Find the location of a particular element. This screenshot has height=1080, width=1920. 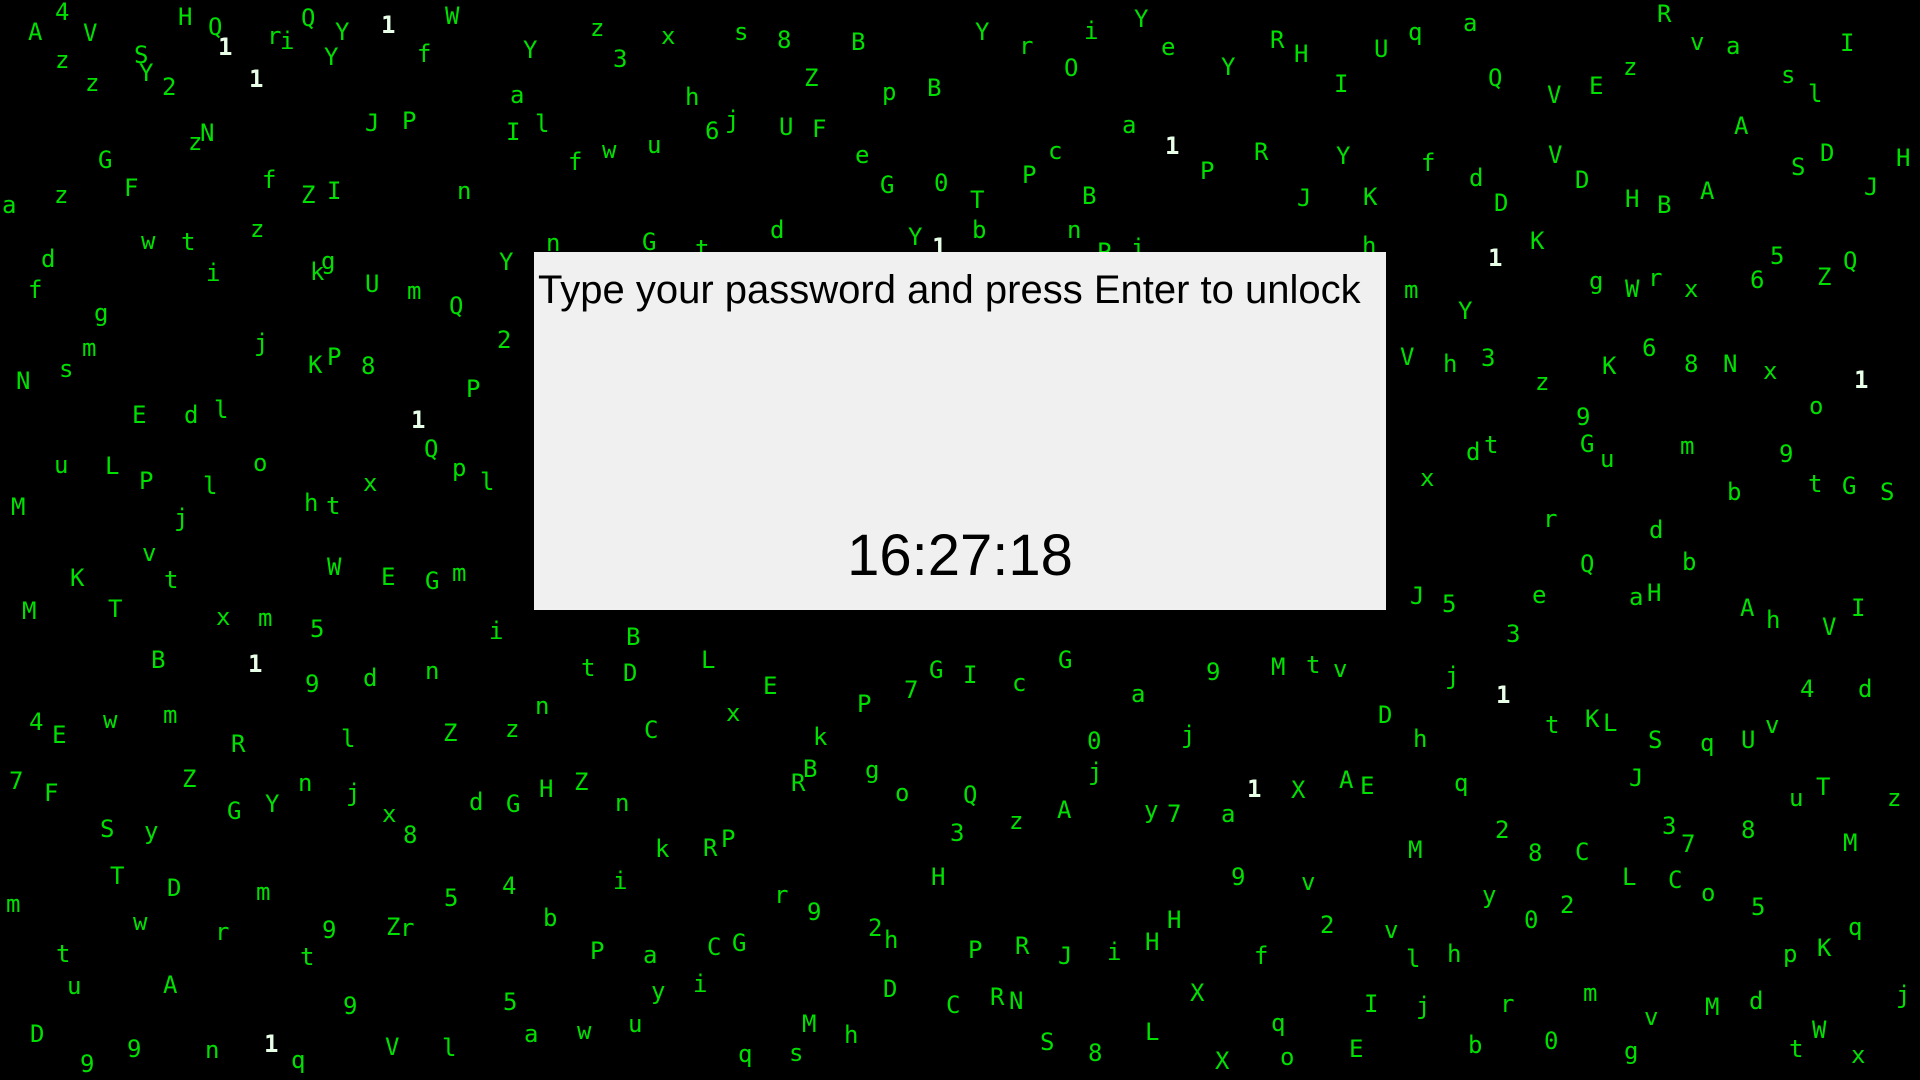

rain-glyph: V is located at coordinates (1555, 155).